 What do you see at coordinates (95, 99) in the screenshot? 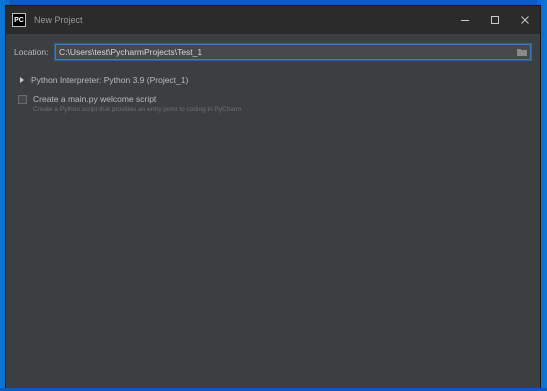
I see `welcome-script-label: Create a main.py welcome script` at bounding box center [95, 99].